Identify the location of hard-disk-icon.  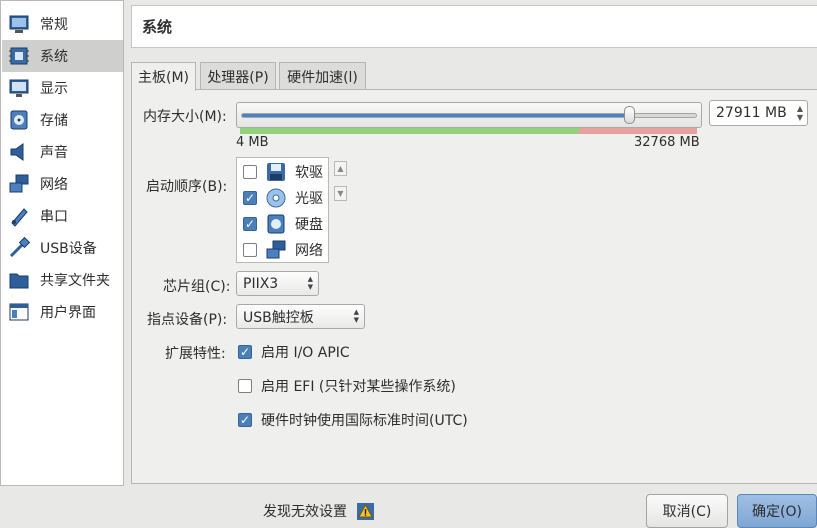
(276, 224).